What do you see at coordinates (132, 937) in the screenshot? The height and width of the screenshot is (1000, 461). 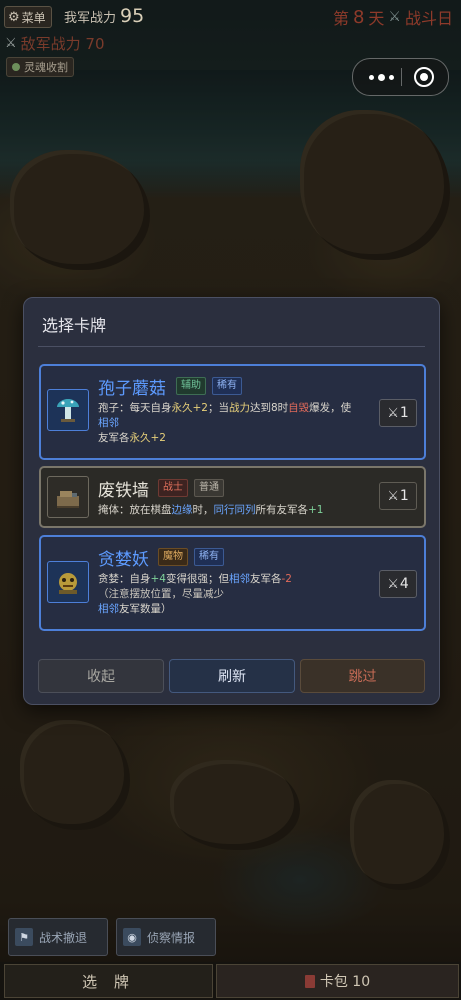 I see `scout-icon: ◉` at bounding box center [132, 937].